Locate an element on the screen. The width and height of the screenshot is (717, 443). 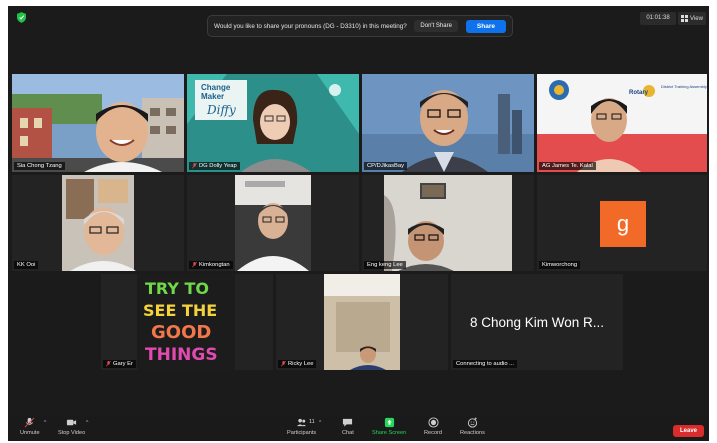
avatar: g is located at coordinates (623, 224).